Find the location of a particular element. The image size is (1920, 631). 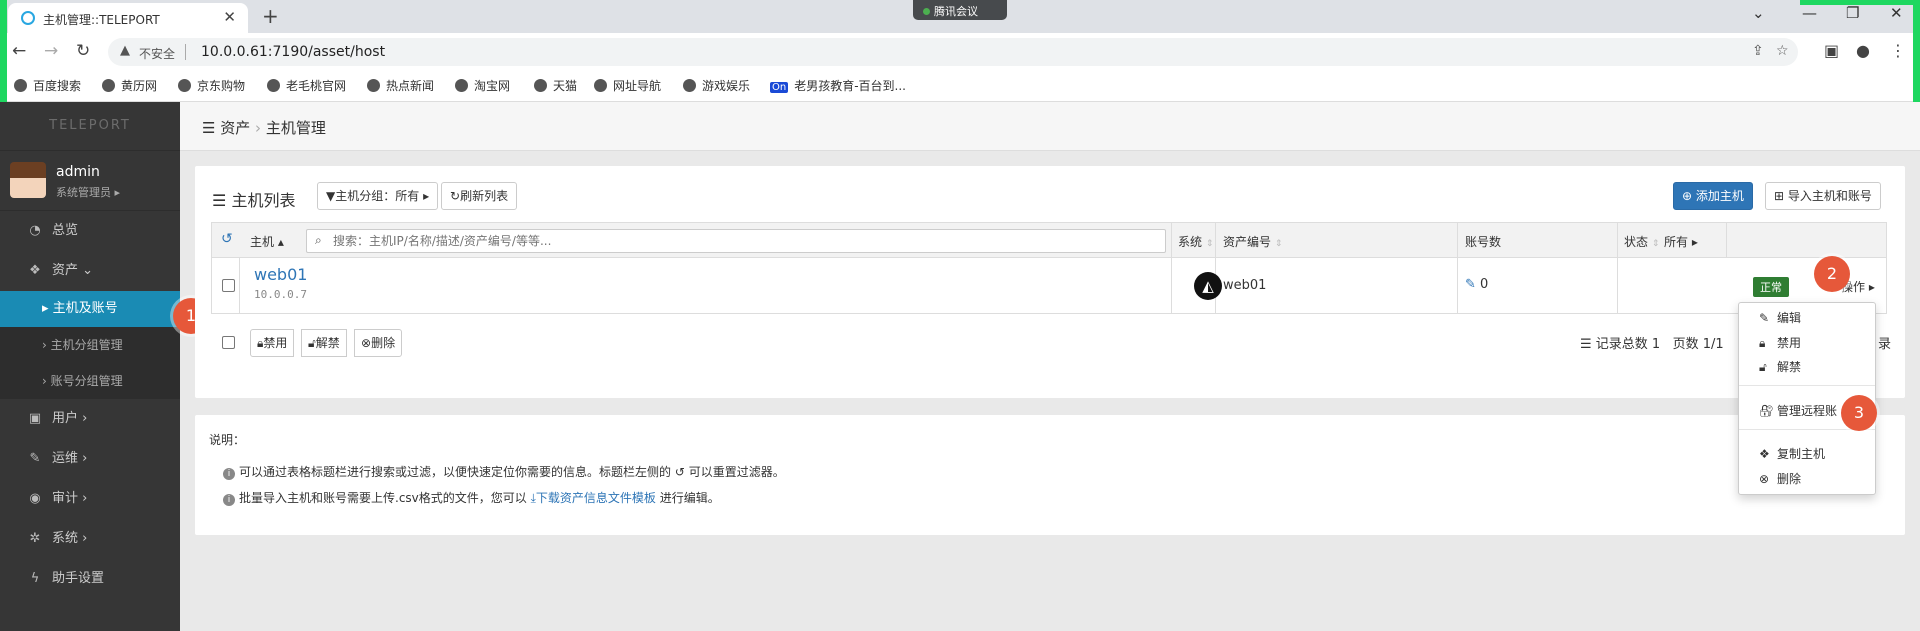

tab-search-icon: ⌄ is located at coordinates (1758, 13).